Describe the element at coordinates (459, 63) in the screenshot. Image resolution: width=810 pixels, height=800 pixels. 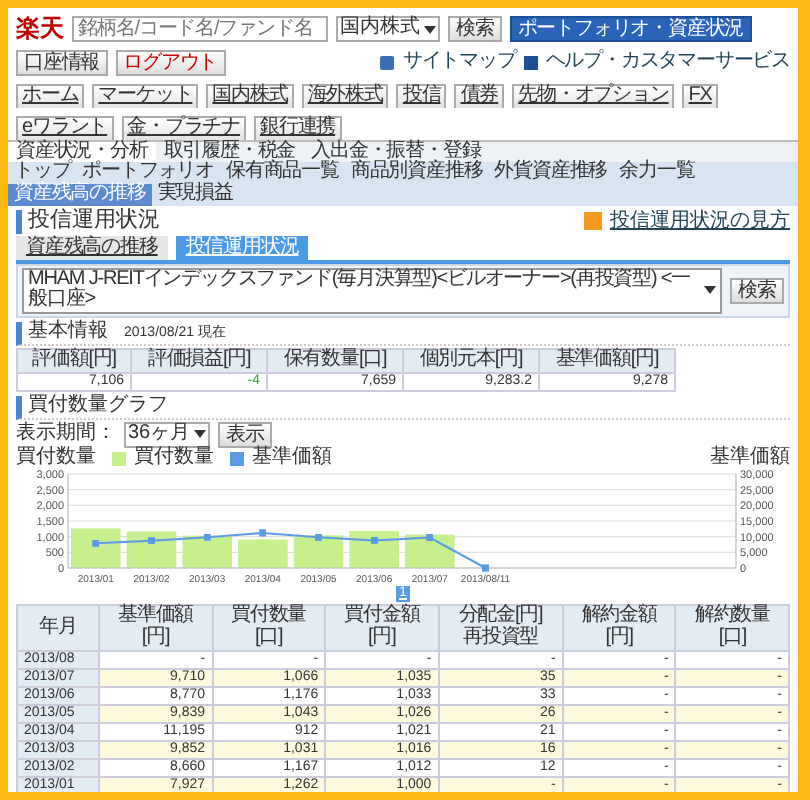
I see `sitemap-link: サイトマップ` at that location.